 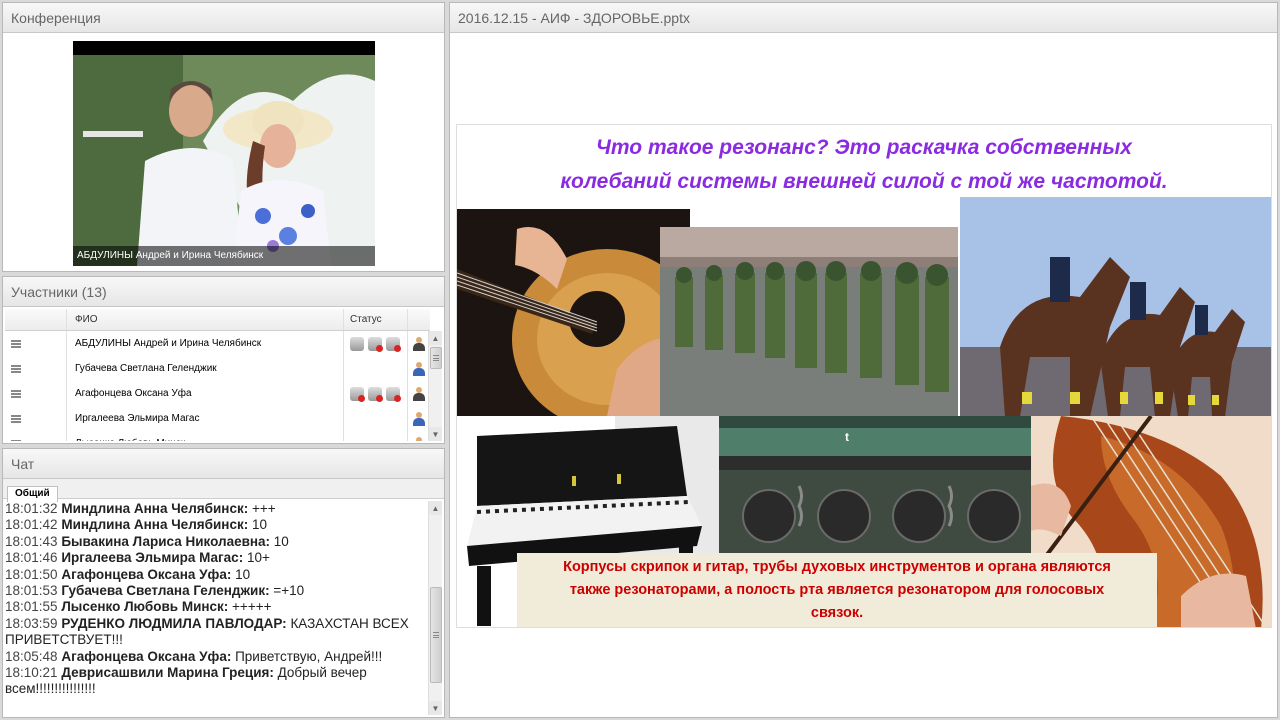 I want to click on video-feed: АБДУЛИНЫ Андрей и Ирина Челябинск, so click(x=224, y=153).